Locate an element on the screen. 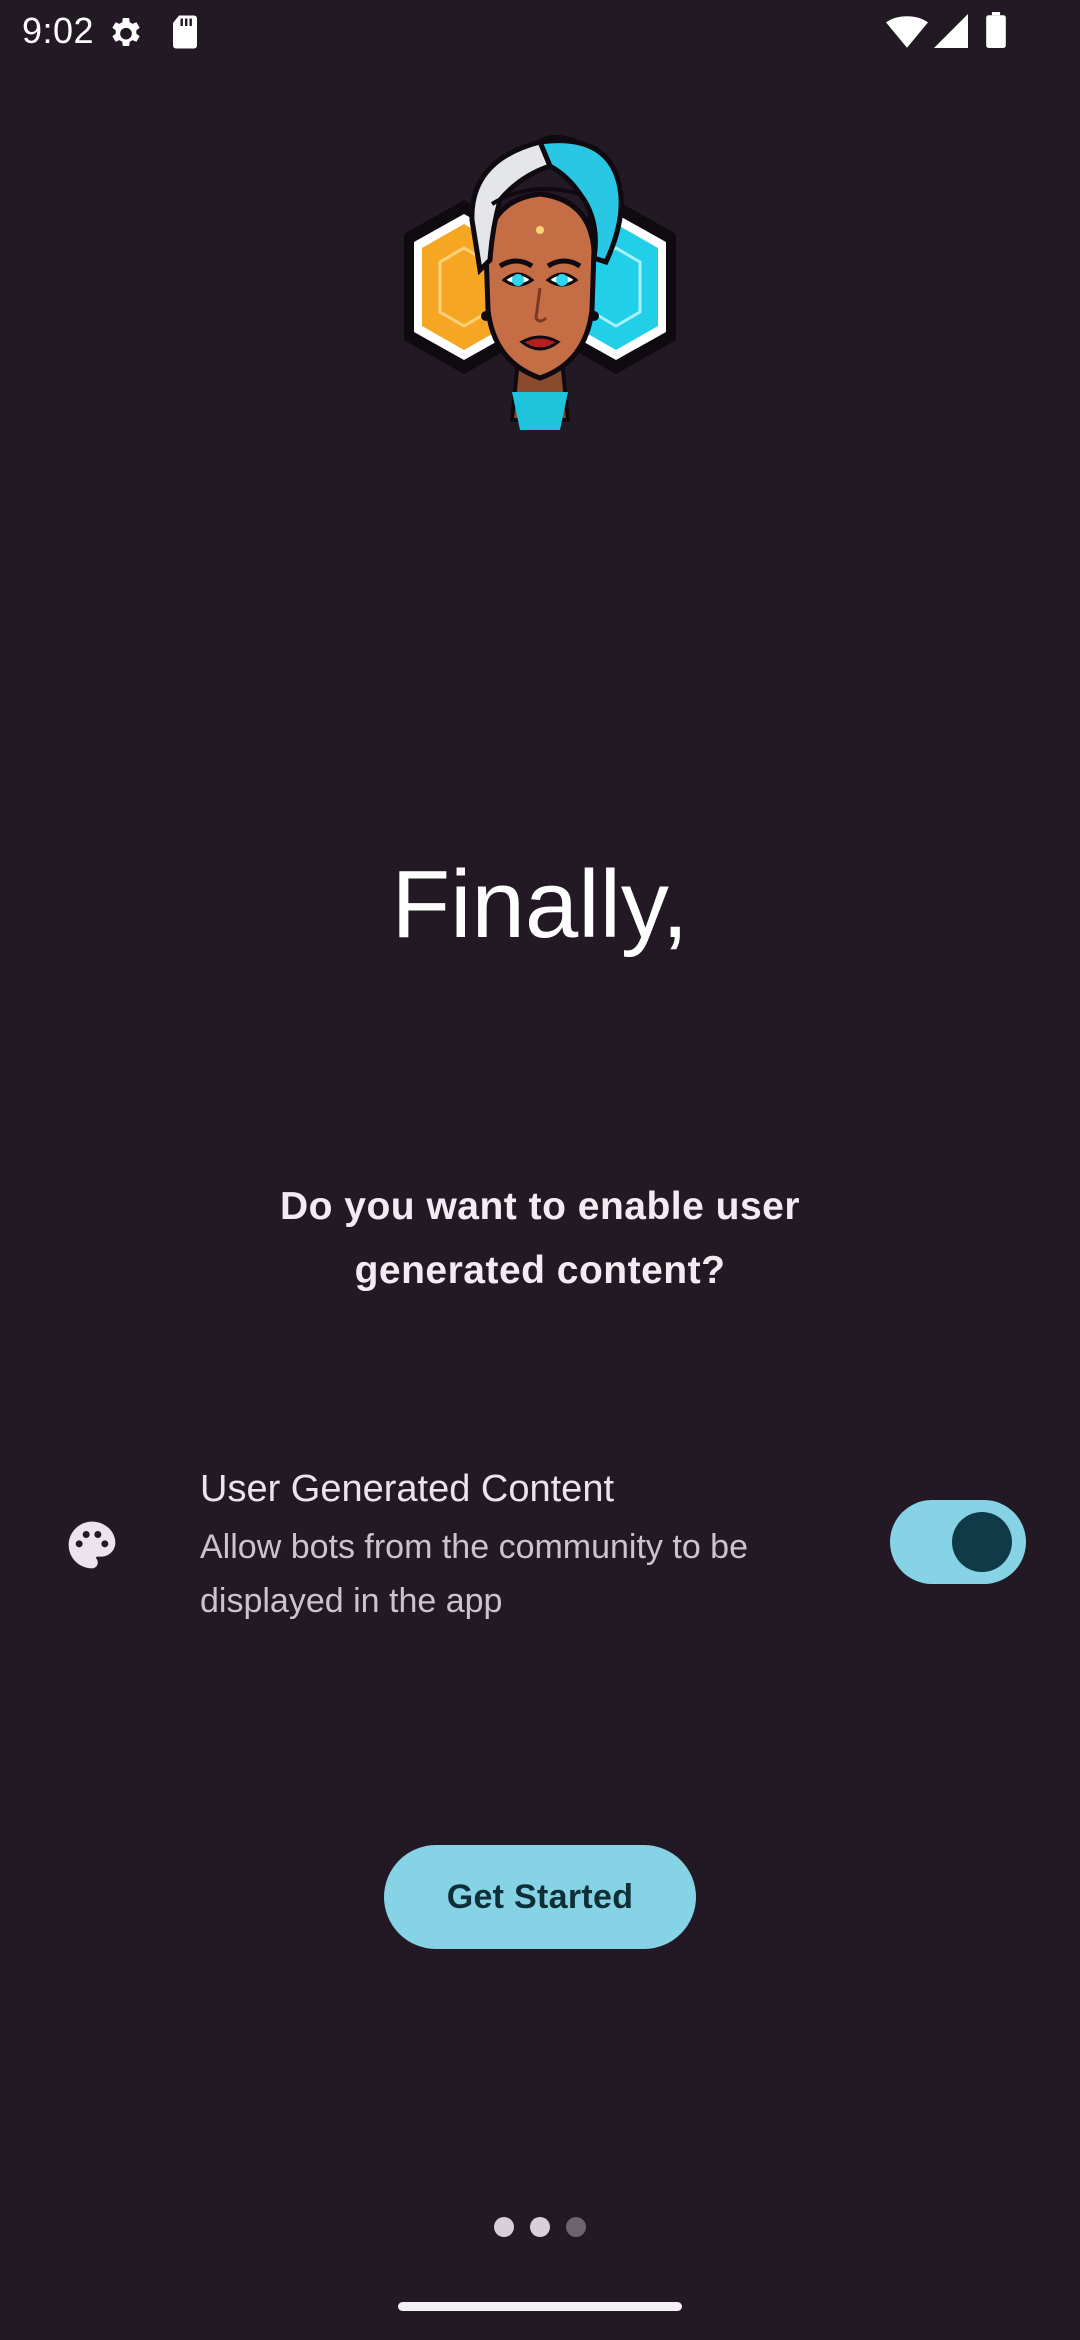 This screenshot has height=2340, width=1080. gear-icon is located at coordinates (126, 32).